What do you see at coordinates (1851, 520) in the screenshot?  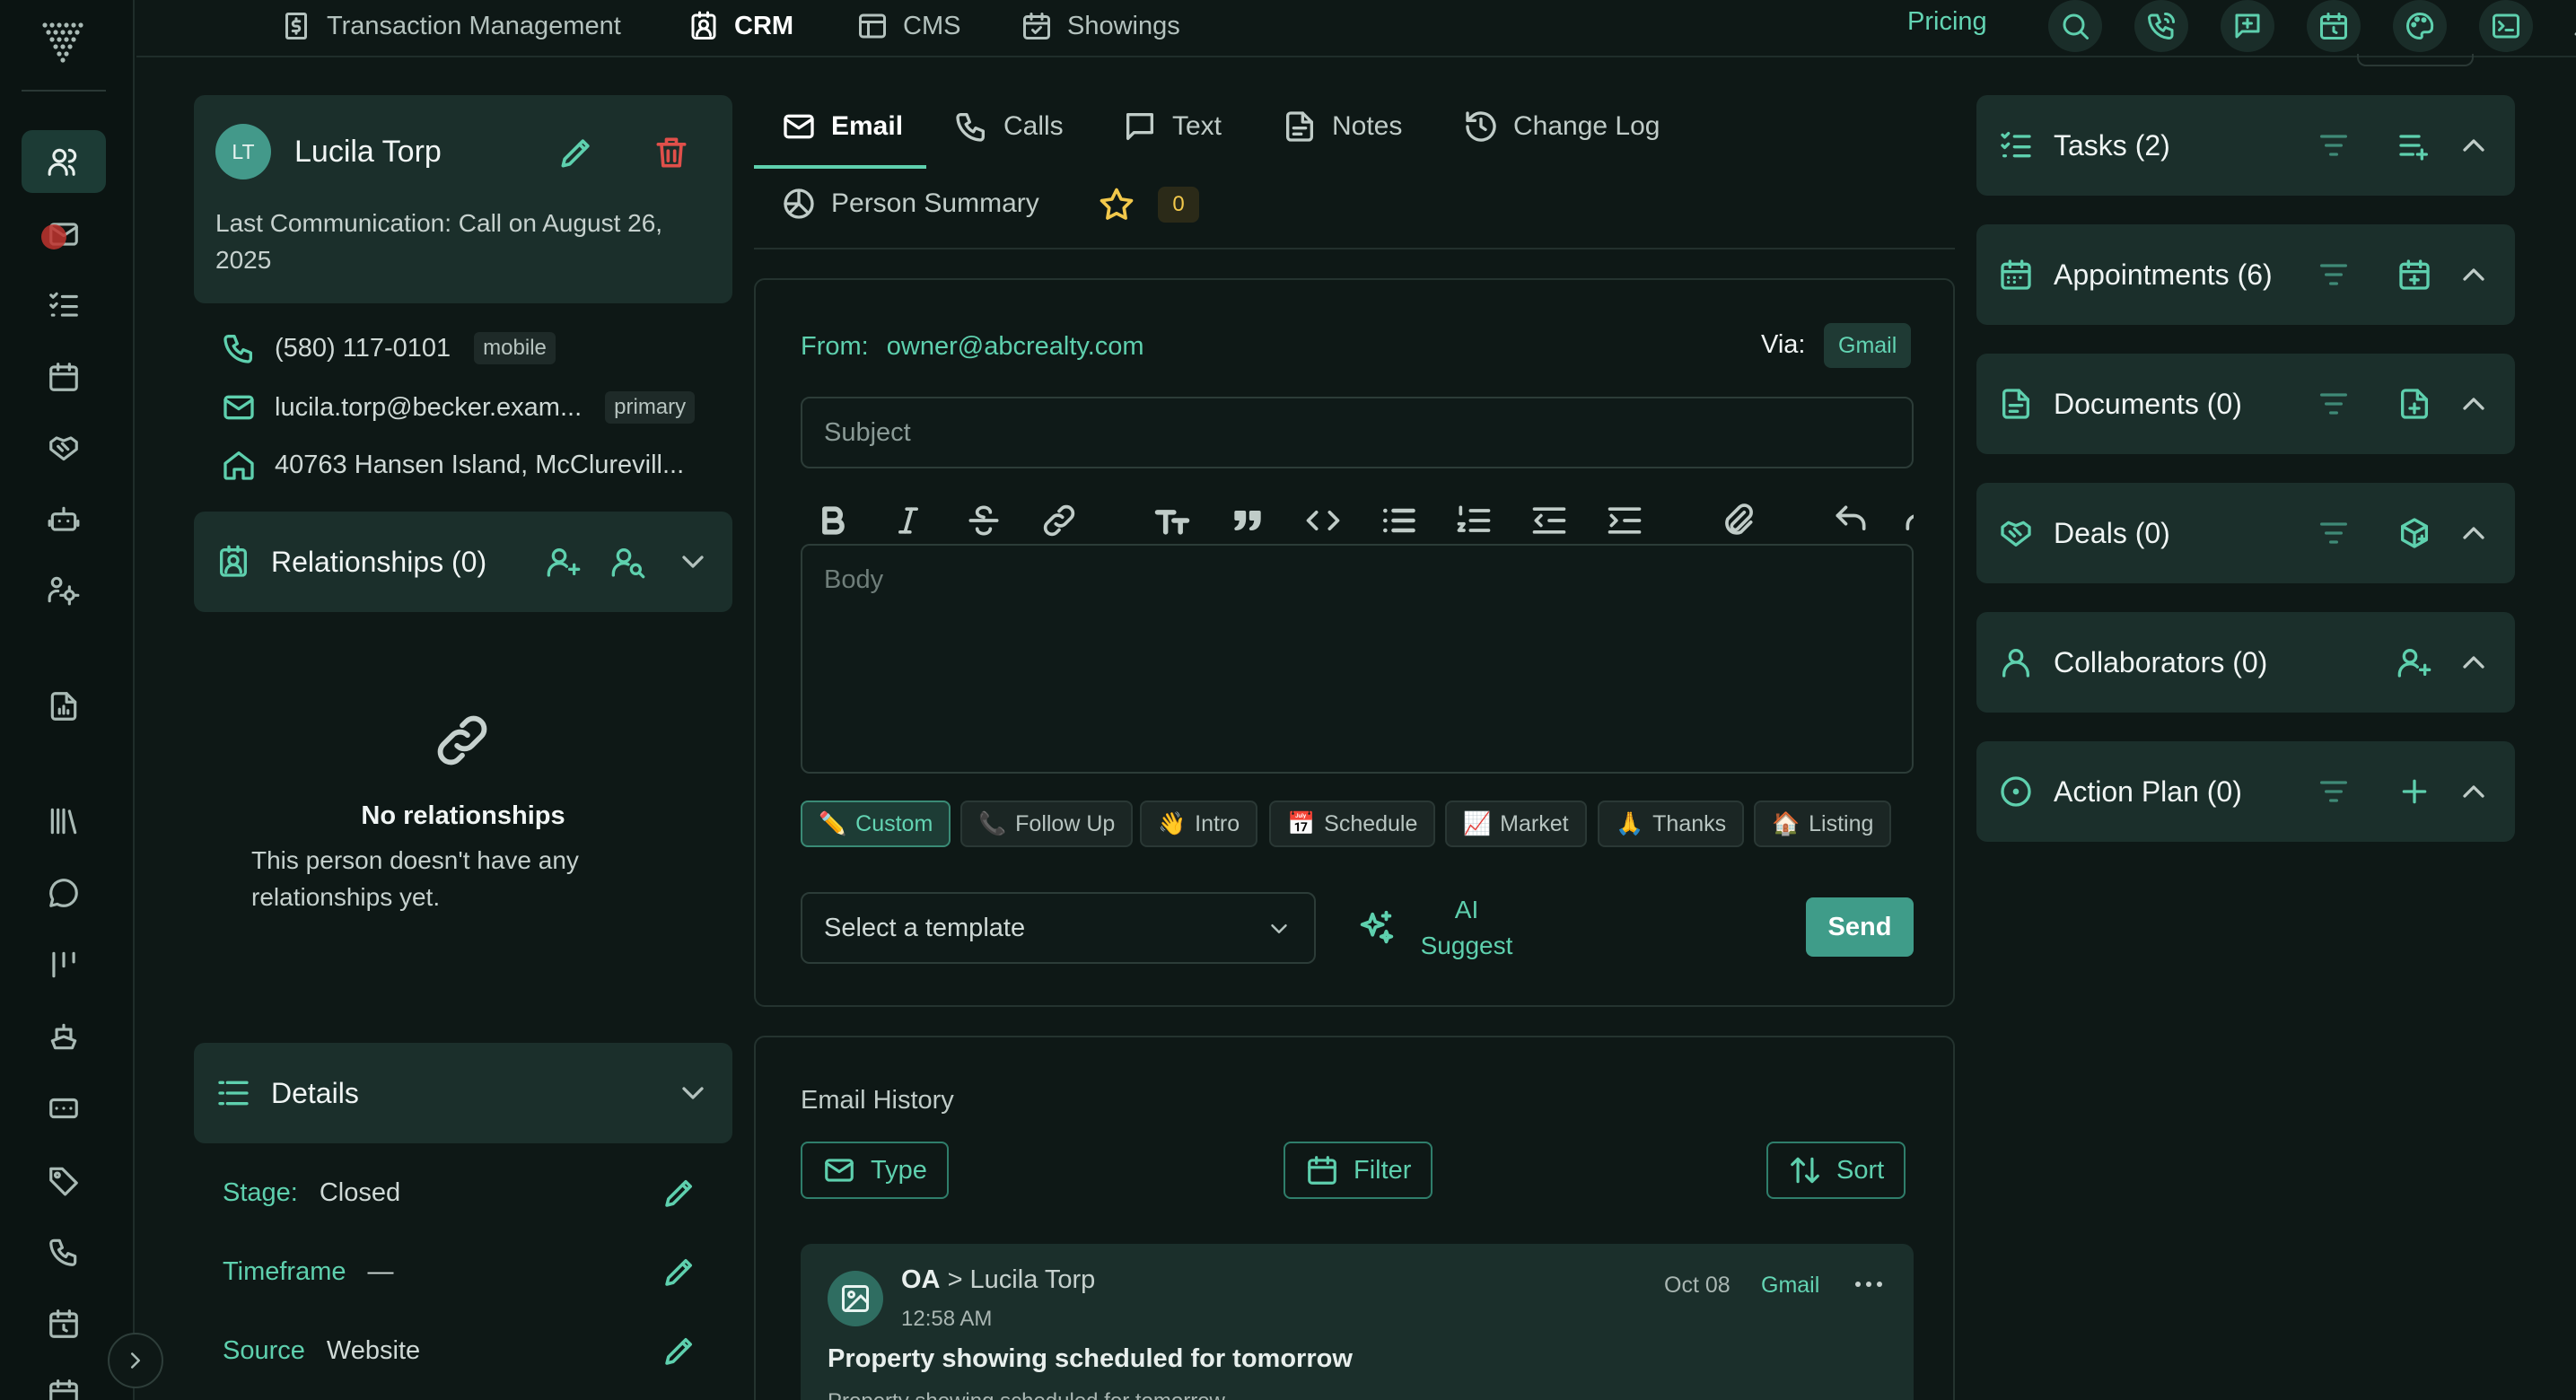 I see `undo-icon` at bounding box center [1851, 520].